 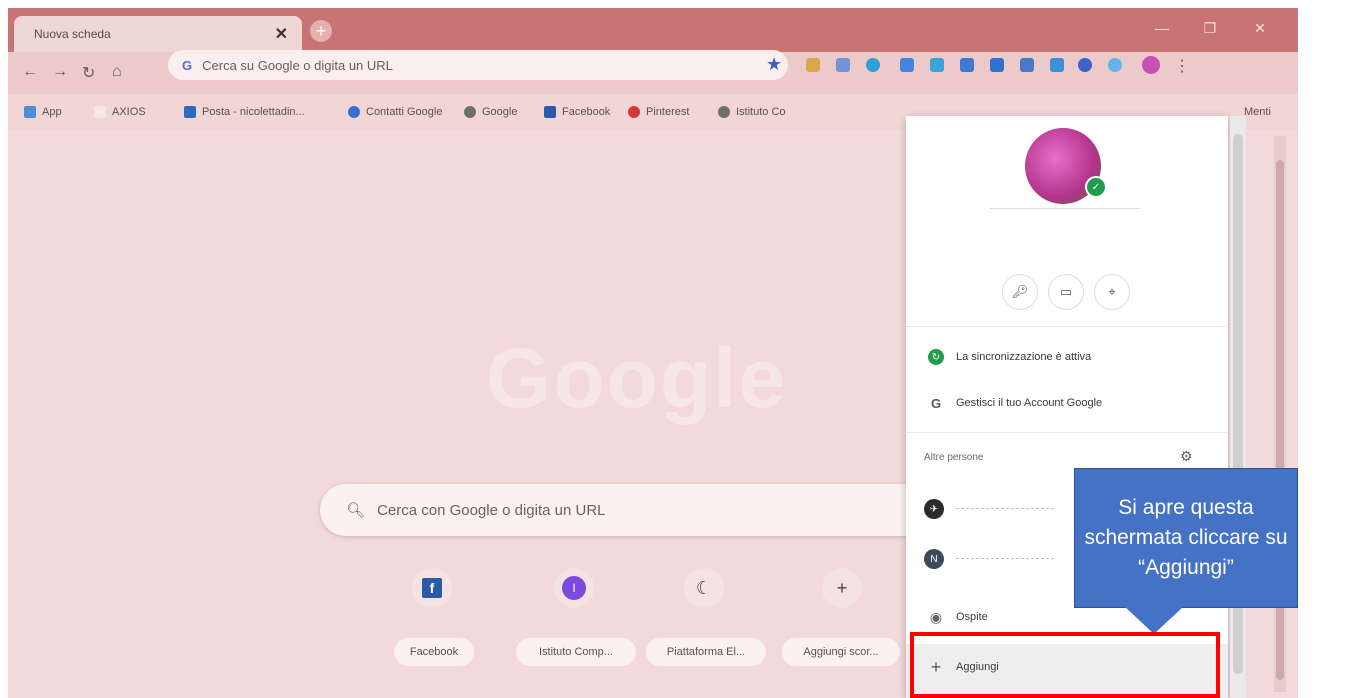 I want to click on newtab-search-box: 🔍︎ Cerca con Google o digita un URL, so click(x=640, y=510).